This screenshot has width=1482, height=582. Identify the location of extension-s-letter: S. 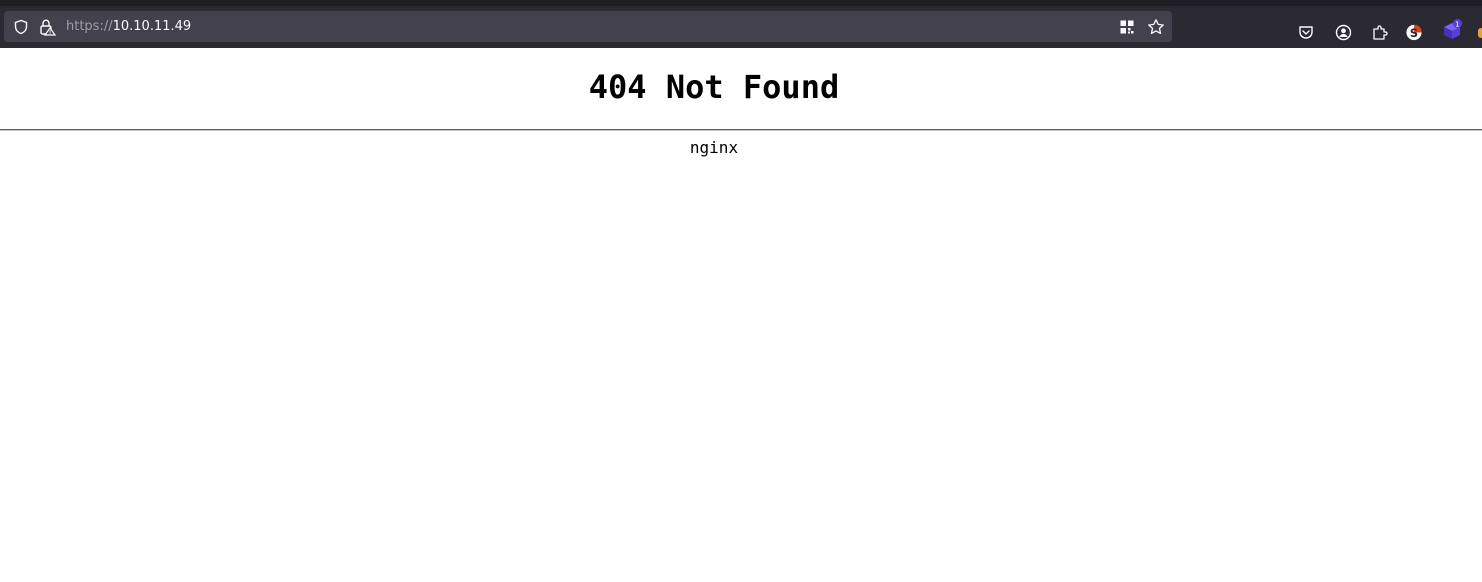
(1414, 32).